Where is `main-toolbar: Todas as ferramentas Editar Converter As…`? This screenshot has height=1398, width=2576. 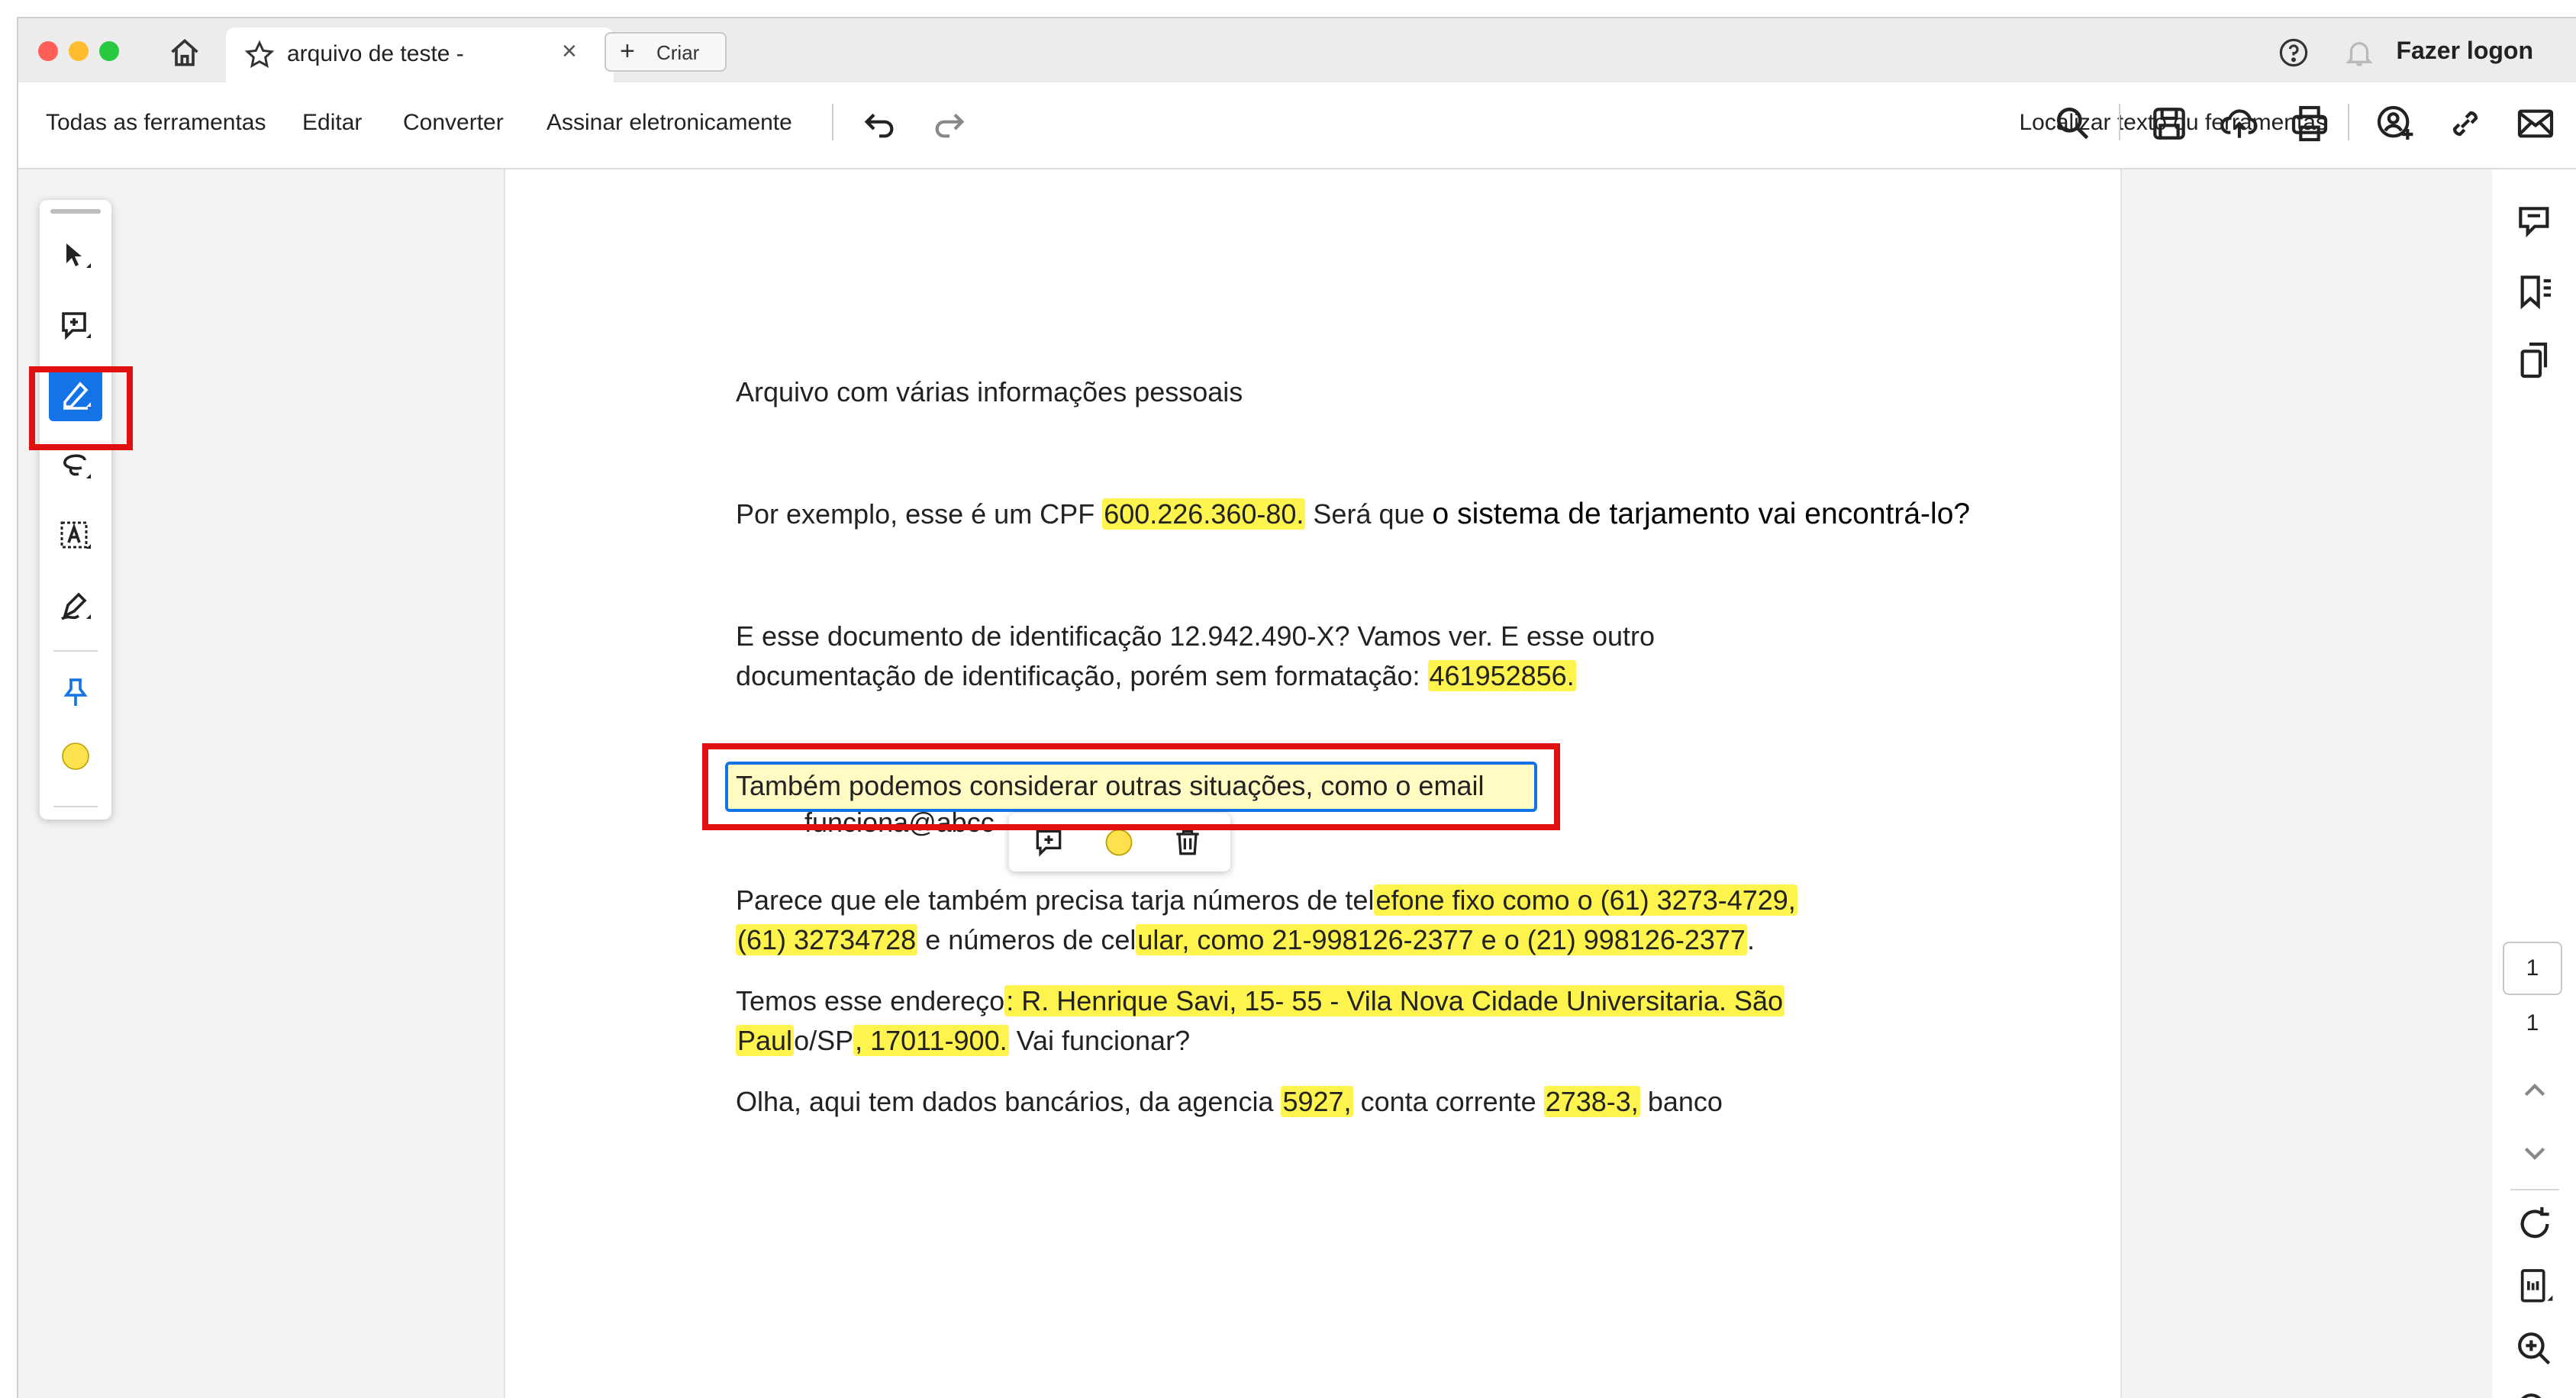
main-toolbar: Todas as ferramentas Editar Converter As… is located at coordinates (1297, 125).